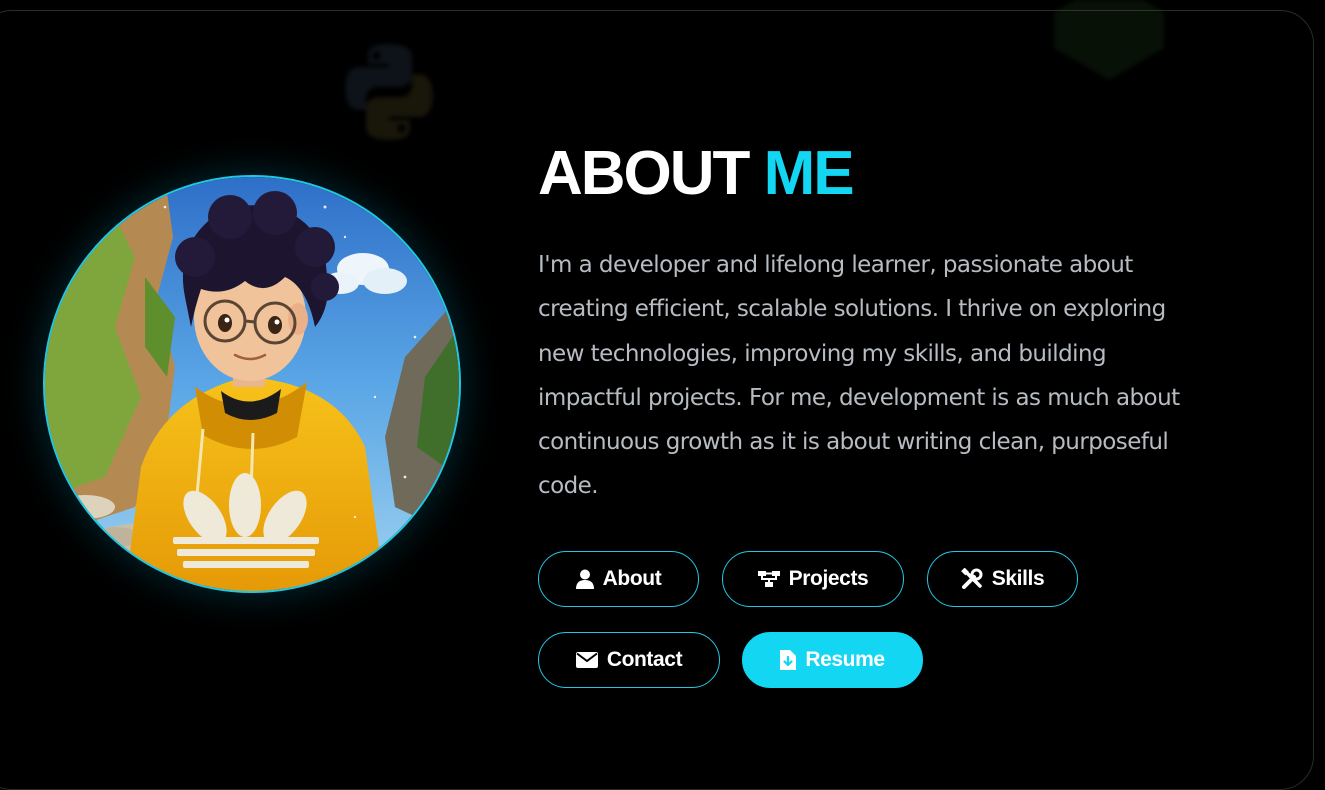  Describe the element at coordinates (788, 660) in the screenshot. I see `file-download-icon` at that location.